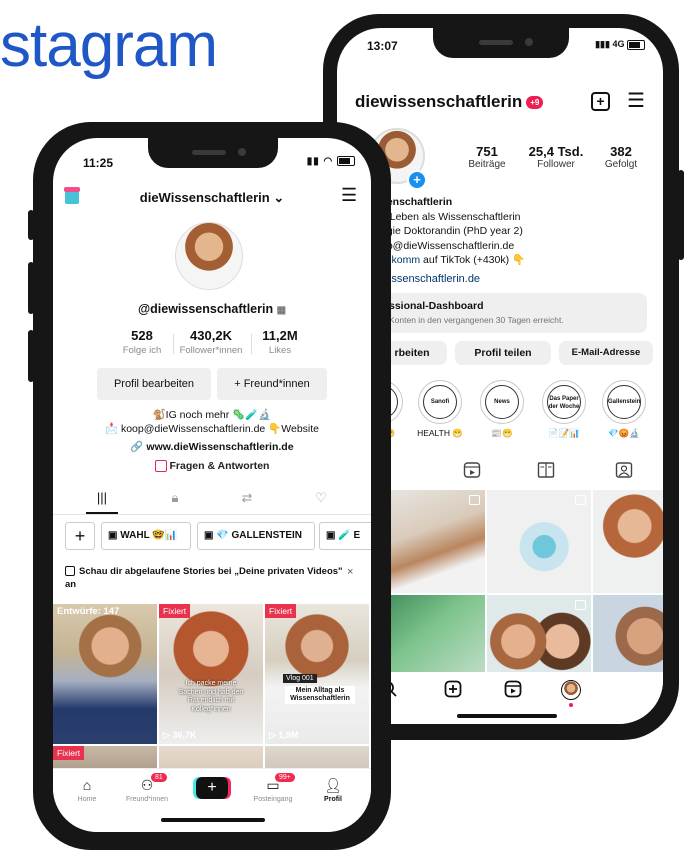 Image resolution: width=692 pixels, height=854 pixels. Describe the element at coordinates (142, 342) in the screenshot. I see `tt-stat-following: 528 Folge ich` at that location.